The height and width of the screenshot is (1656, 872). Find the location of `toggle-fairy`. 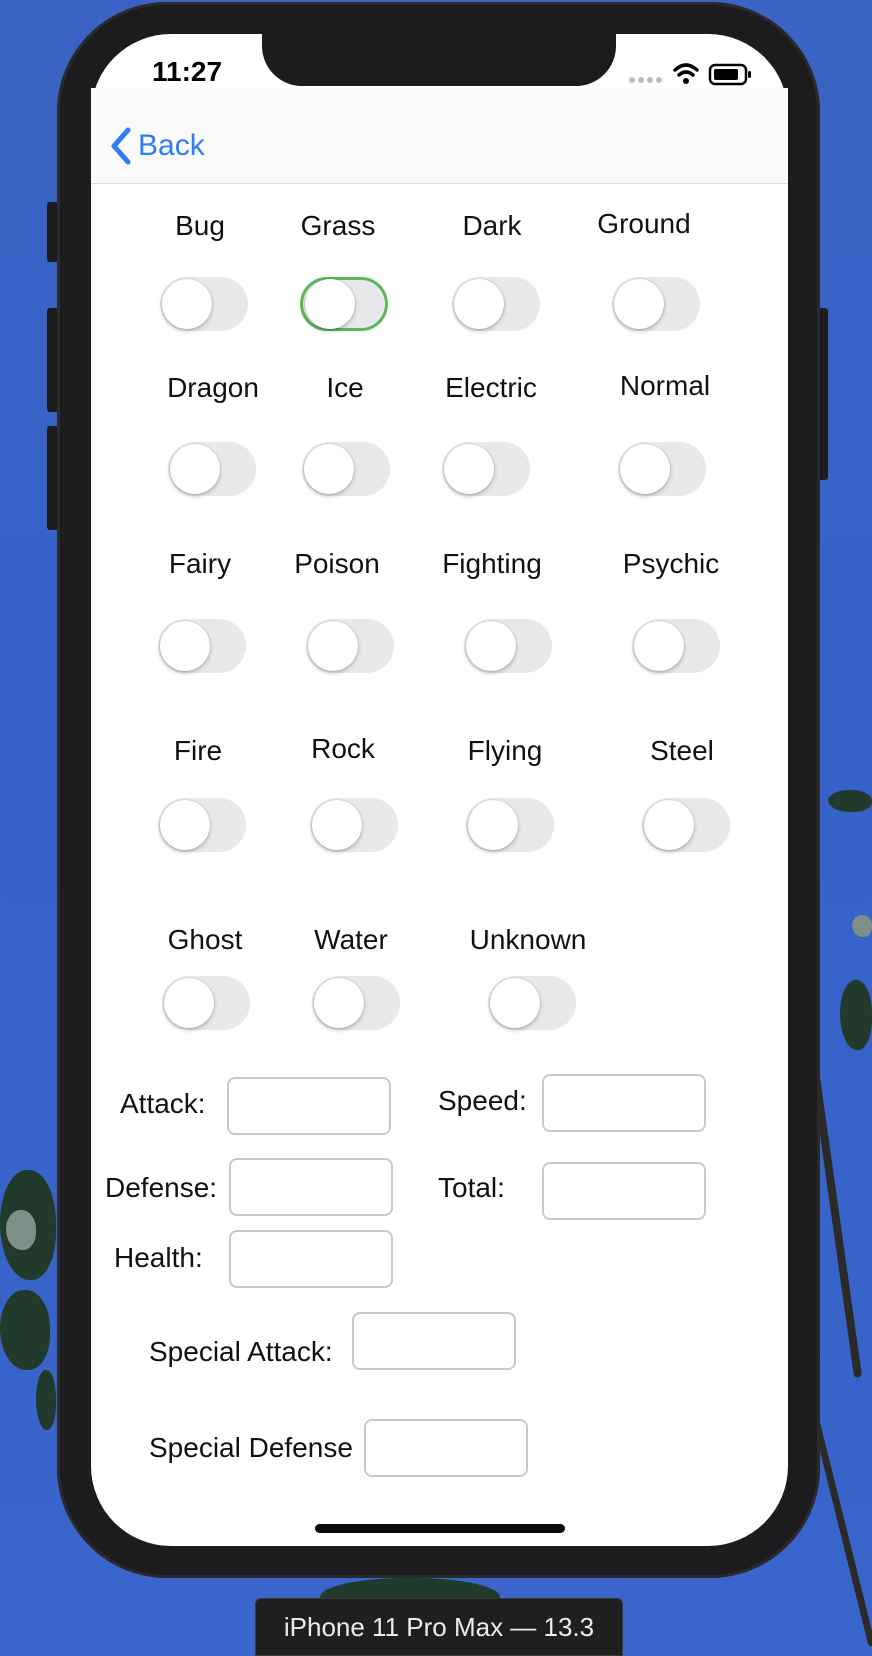

toggle-fairy is located at coordinates (202, 646).